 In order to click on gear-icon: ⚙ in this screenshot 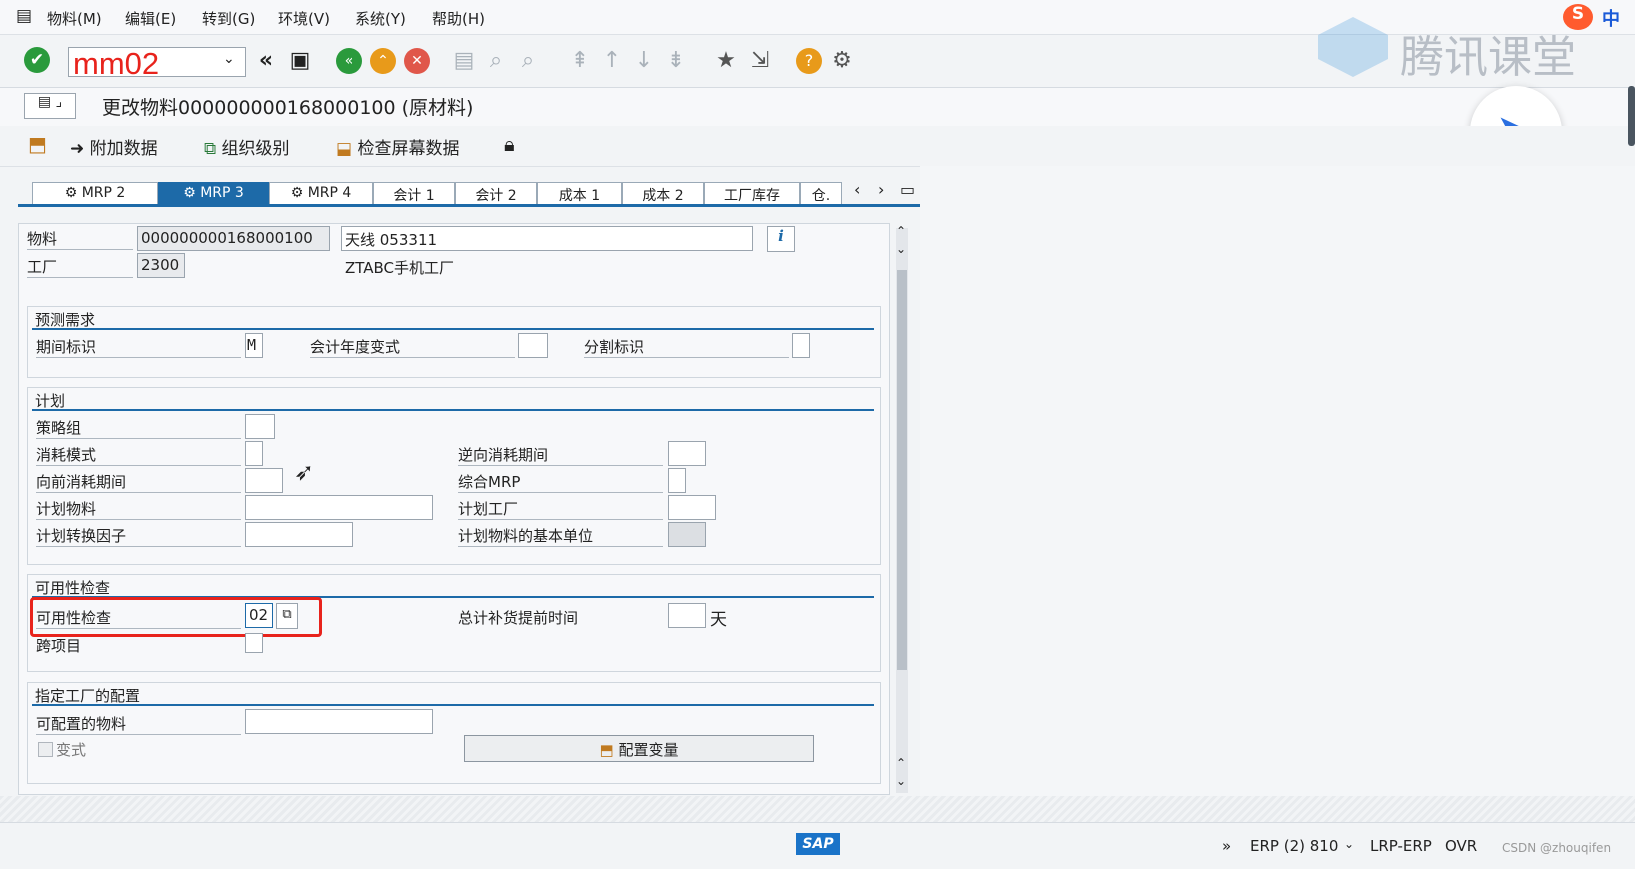, I will do `click(842, 61)`.